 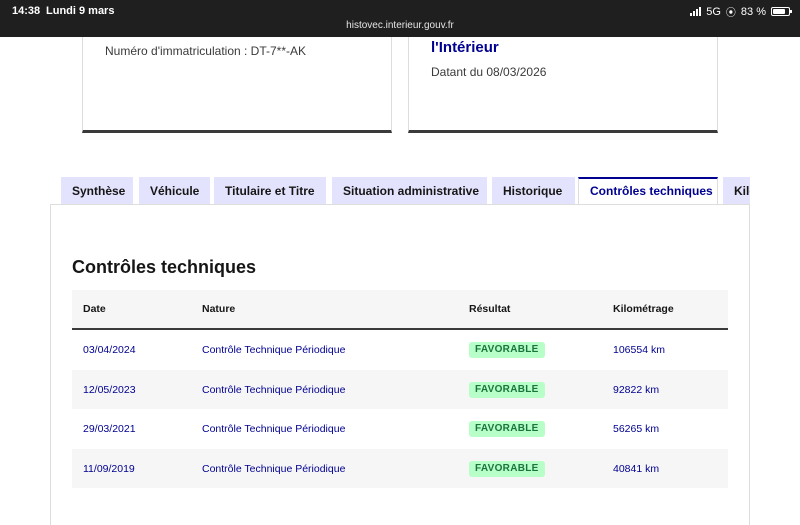 What do you see at coordinates (80, 11) in the screenshot?
I see `status-date: Lundi 9 mars` at bounding box center [80, 11].